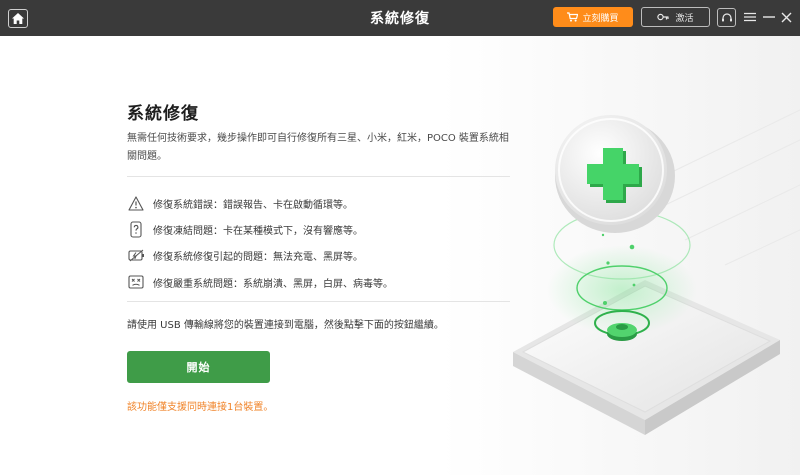  What do you see at coordinates (622, 332) in the screenshot?
I see `sensor-puck` at bounding box center [622, 332].